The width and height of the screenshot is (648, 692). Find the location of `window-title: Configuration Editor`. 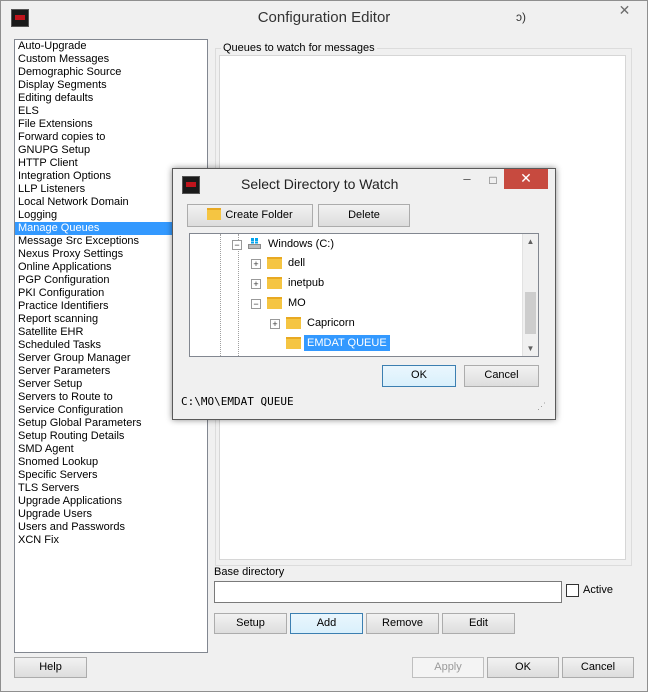

window-title: Configuration Editor is located at coordinates (324, 17).